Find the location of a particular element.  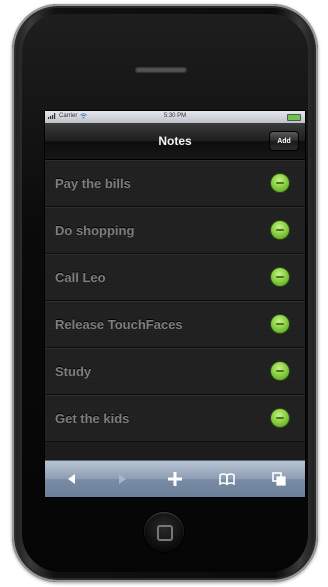

pages-icon is located at coordinates (279, 479).